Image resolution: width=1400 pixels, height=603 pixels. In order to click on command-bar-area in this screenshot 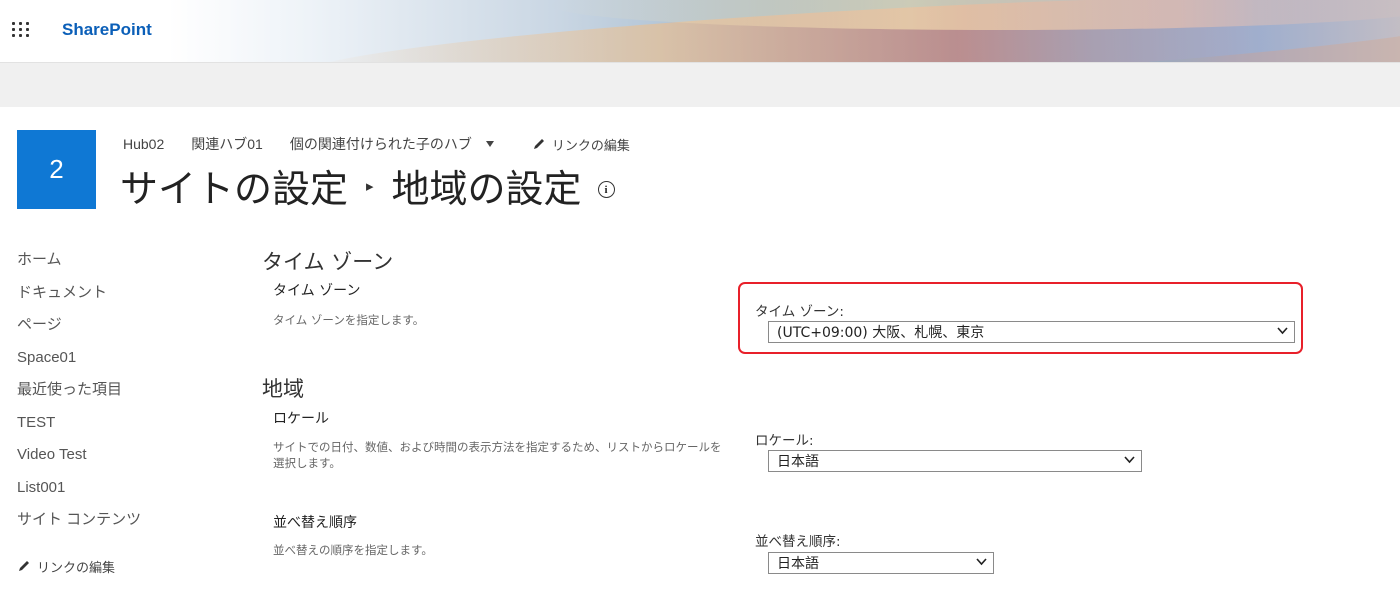, I will do `click(700, 84)`.